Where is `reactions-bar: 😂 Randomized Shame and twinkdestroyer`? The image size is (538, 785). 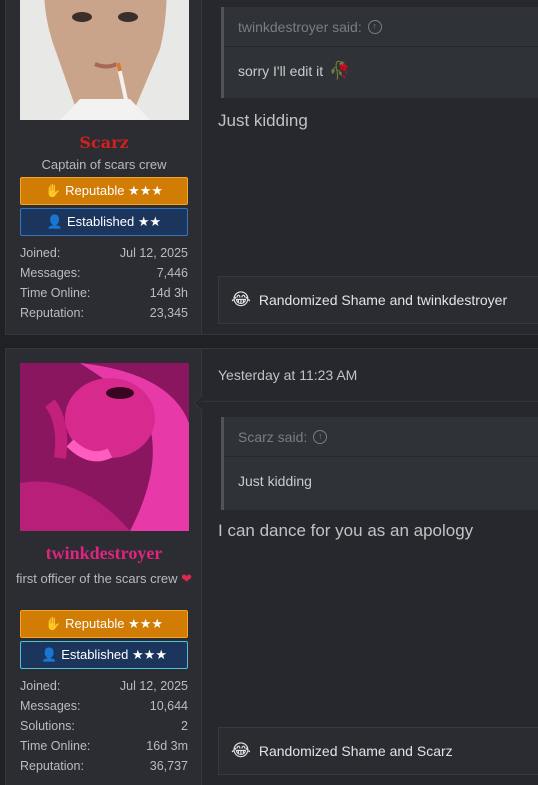
reactions-bar: 😂 Randomized Shame and twinkdestroyer is located at coordinates (378, 300).